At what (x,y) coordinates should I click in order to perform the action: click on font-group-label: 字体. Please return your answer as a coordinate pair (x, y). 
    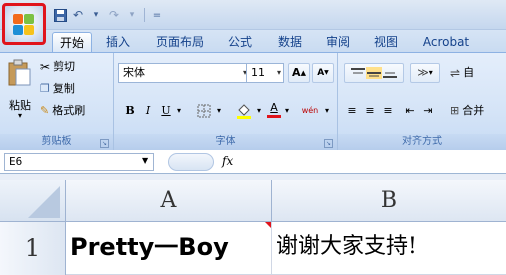
    Looking at the image, I should click on (225, 142).